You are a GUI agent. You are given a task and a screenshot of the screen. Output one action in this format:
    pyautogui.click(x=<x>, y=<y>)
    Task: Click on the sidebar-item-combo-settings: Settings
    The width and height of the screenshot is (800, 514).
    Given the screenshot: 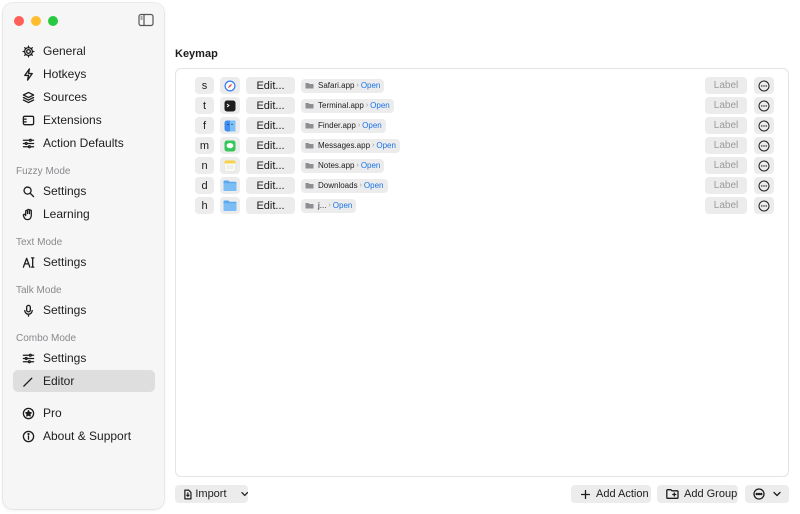 What is the action you would take?
    pyautogui.click(x=84, y=358)
    